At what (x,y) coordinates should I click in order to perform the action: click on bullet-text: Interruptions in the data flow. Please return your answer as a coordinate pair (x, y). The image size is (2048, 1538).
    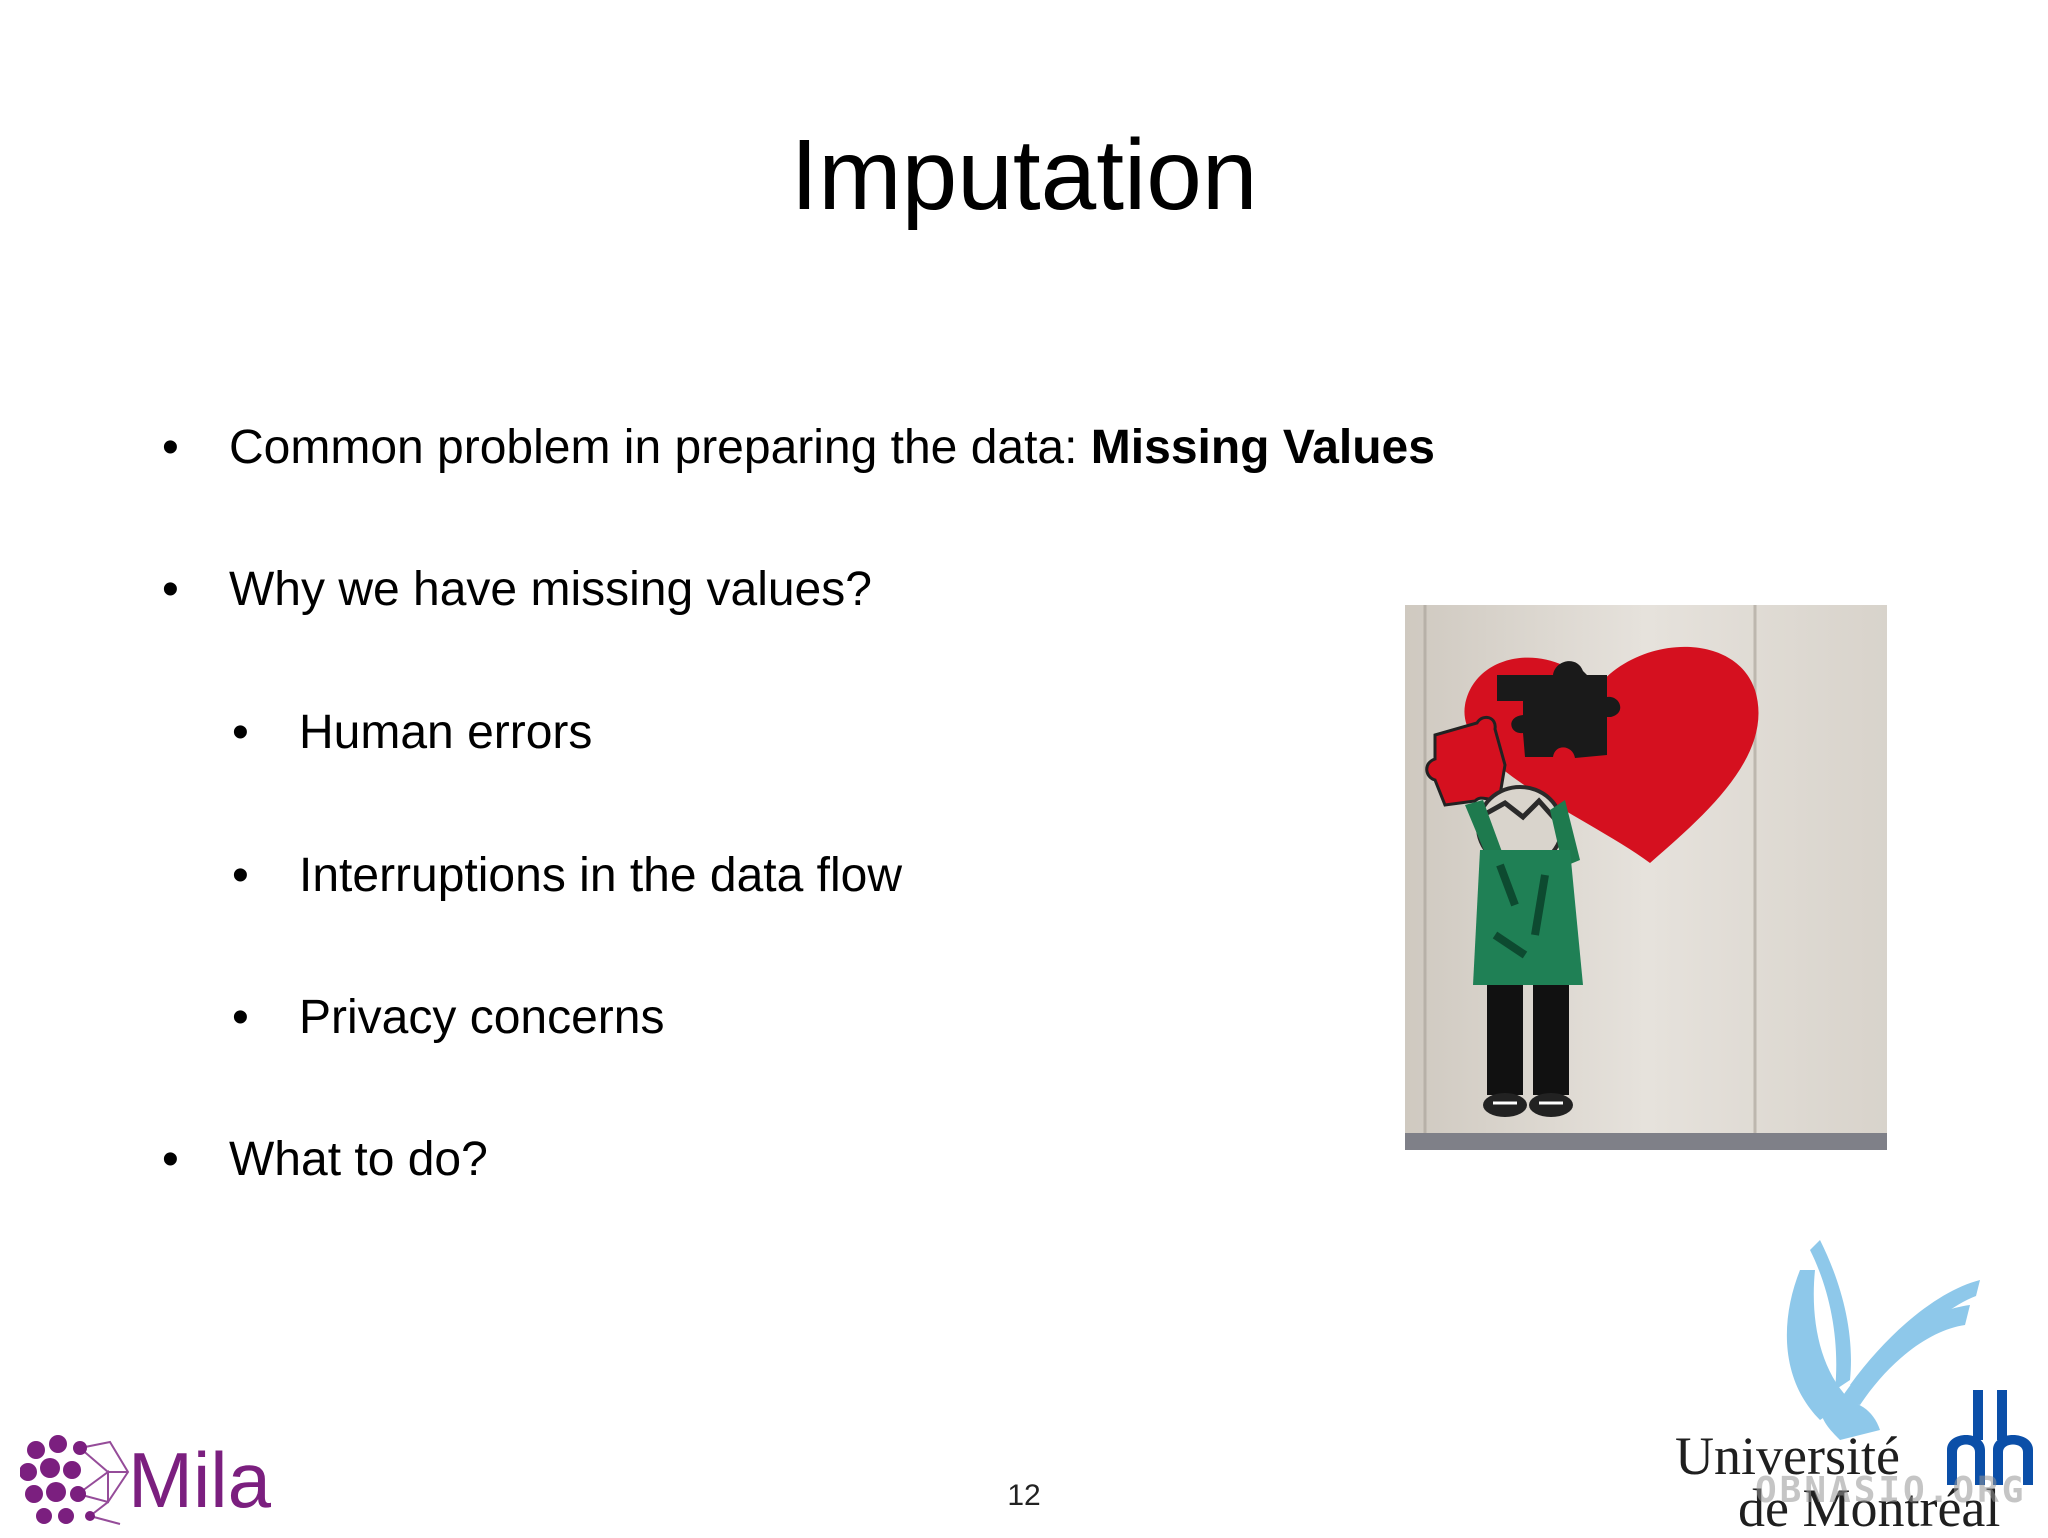
    Looking at the image, I should click on (601, 875).